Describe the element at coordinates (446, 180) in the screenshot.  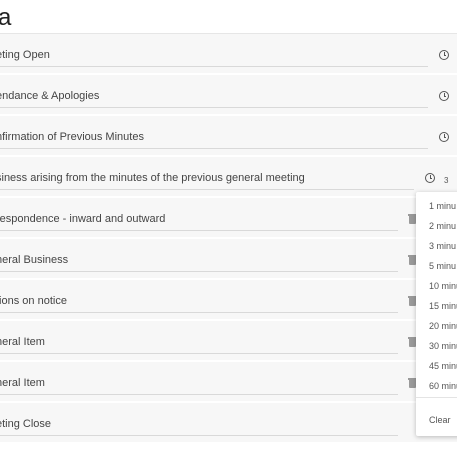
I see `duration-count: 3` at that location.